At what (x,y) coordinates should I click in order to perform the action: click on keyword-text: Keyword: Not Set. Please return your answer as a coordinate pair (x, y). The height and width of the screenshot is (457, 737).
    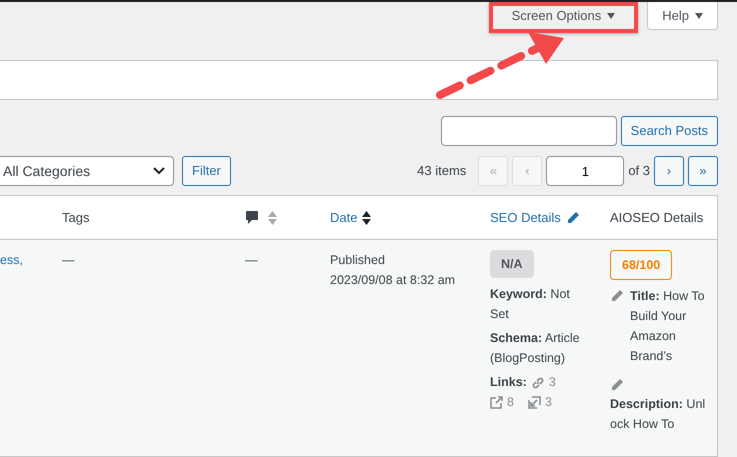
    Looking at the image, I should click on (530, 304).